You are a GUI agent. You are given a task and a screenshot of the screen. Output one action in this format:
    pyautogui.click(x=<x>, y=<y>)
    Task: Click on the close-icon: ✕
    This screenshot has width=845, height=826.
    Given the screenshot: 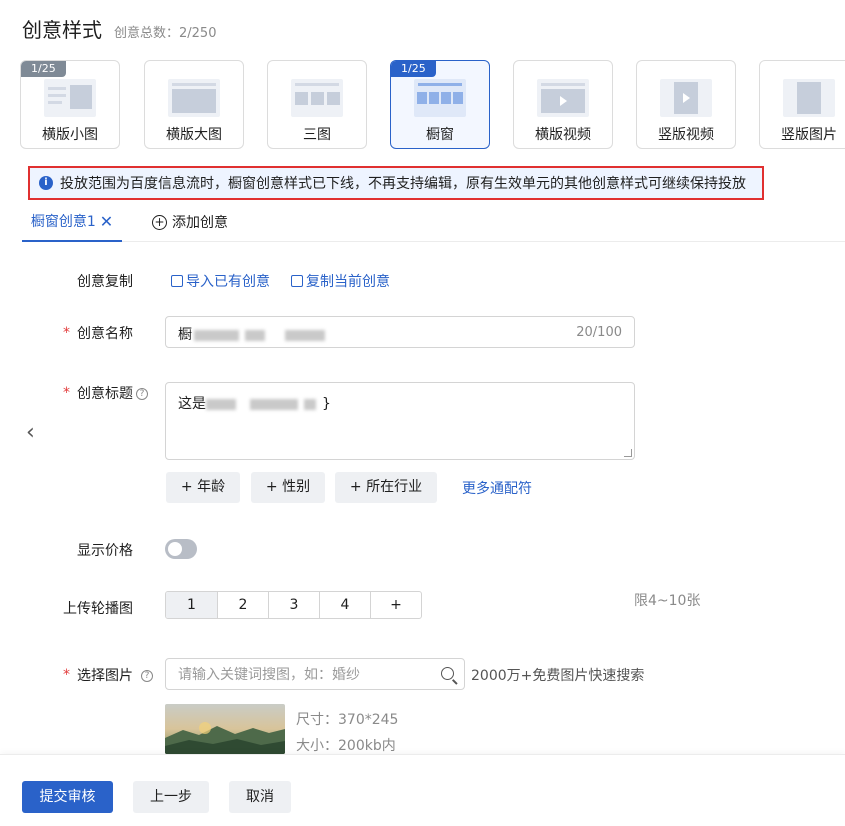 What is the action you would take?
    pyautogui.click(x=106, y=221)
    